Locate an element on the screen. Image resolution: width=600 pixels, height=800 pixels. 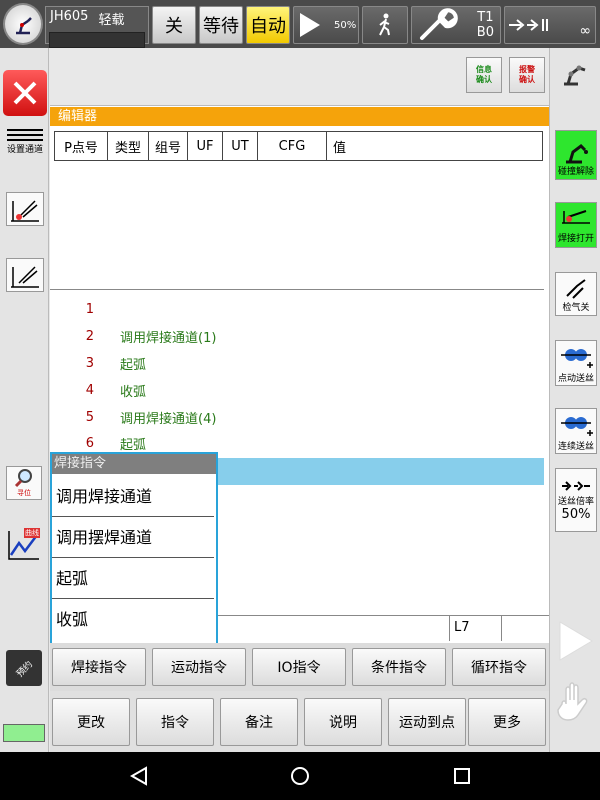
line-instruction: 收弧 is located at coordinates (133, 392).